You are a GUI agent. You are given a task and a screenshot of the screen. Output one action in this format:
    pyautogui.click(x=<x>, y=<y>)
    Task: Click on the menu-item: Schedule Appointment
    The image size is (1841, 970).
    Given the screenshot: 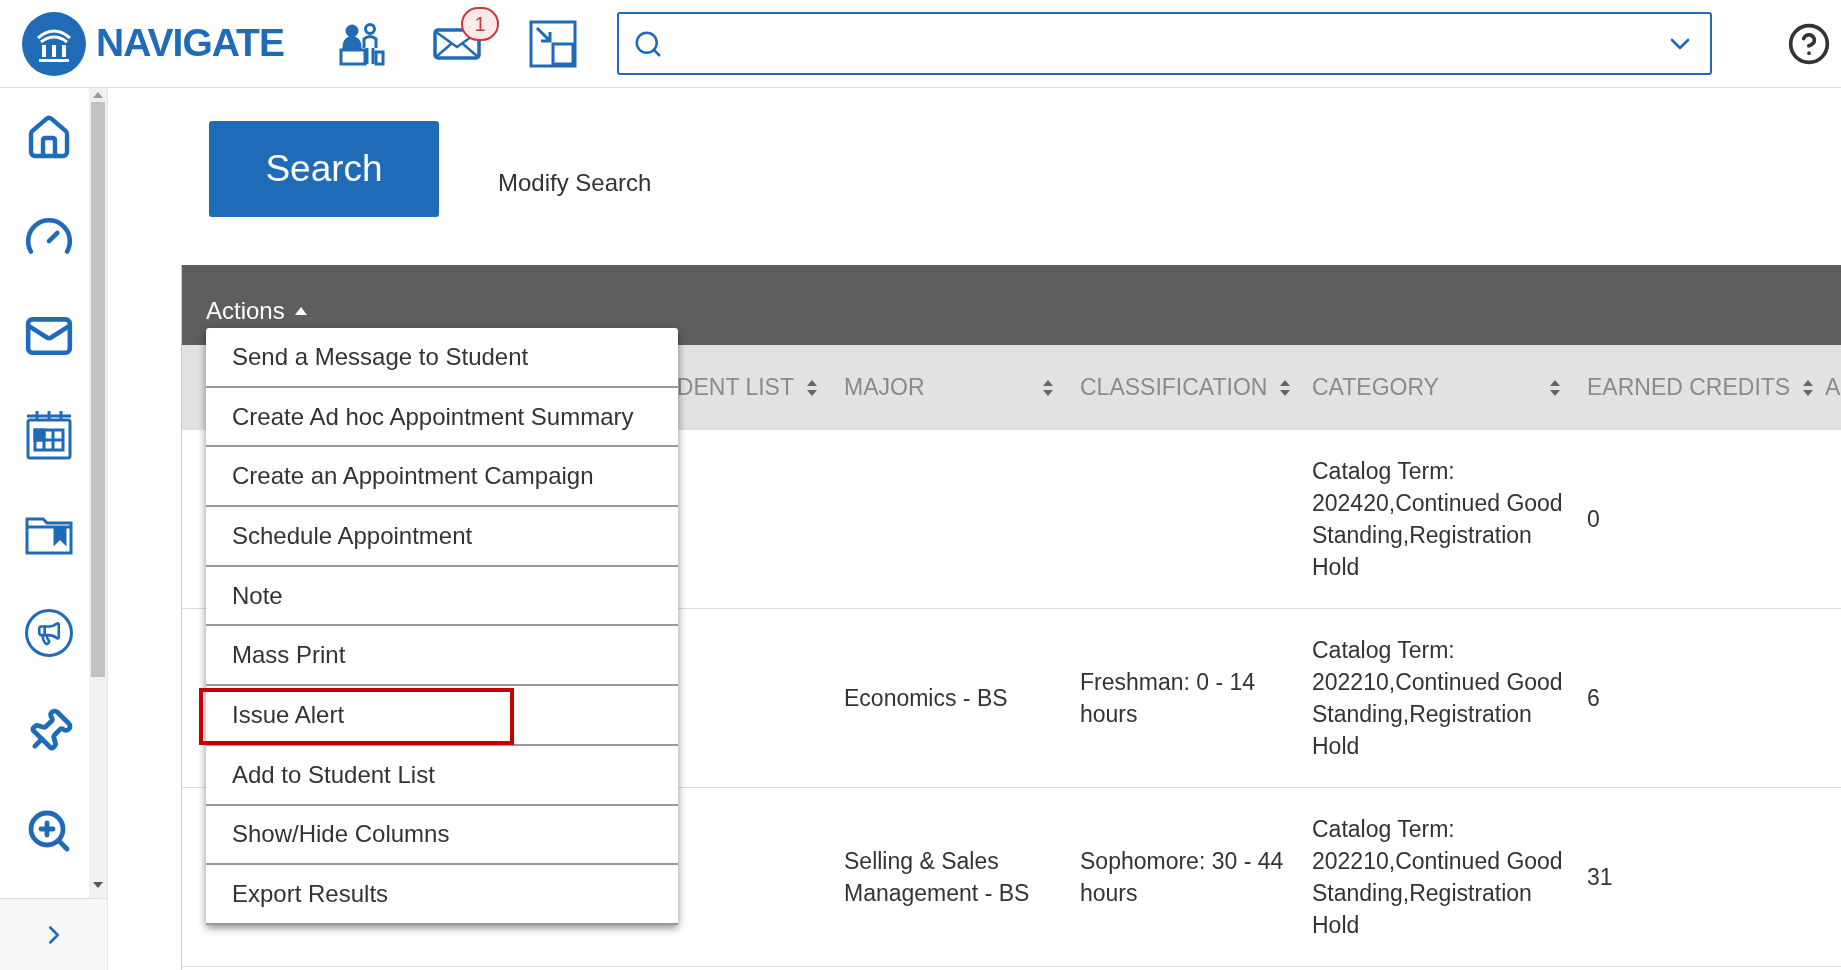 What is the action you would take?
    pyautogui.click(x=442, y=537)
    